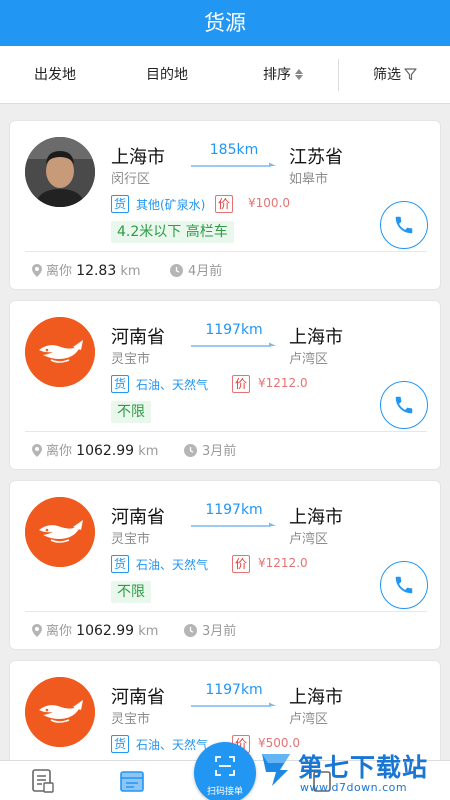  I want to click on truck-requirement-badge: 4.2米以下 高栏车, so click(172, 232).